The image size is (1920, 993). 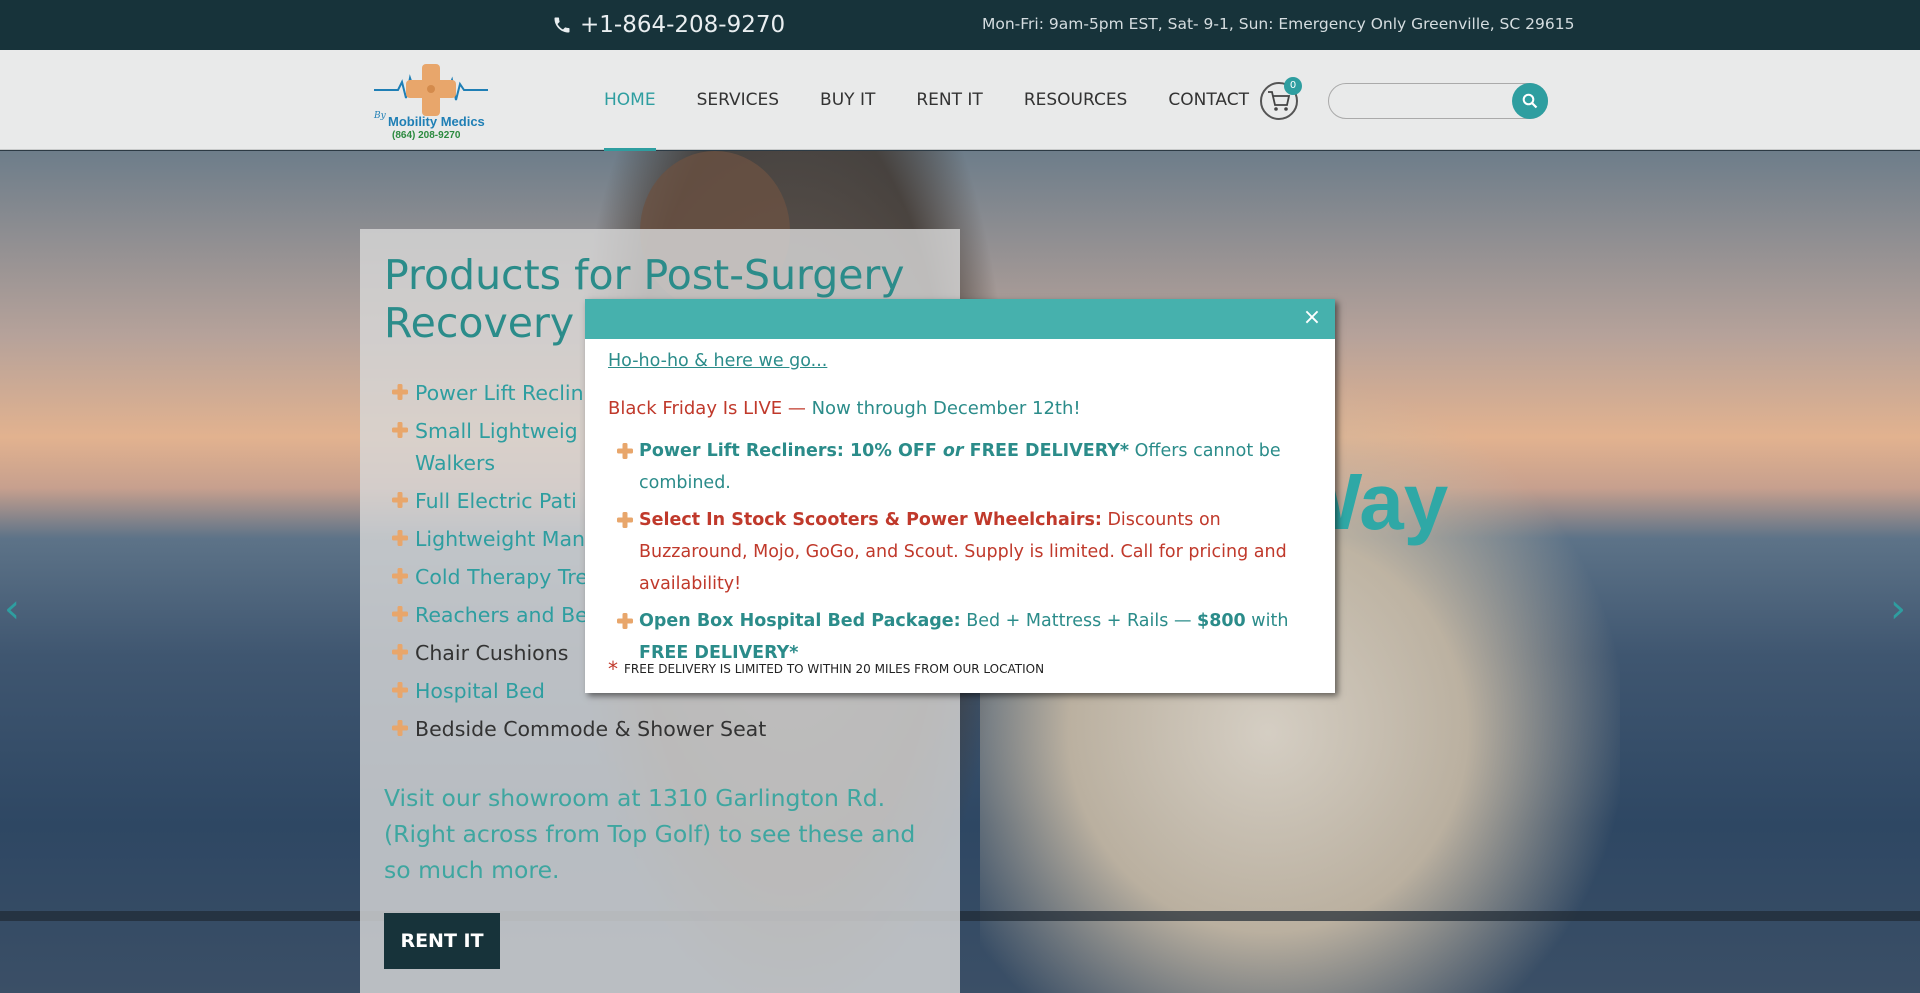 I want to click on product-label: Power Lift Reclin, so click(x=499, y=393).